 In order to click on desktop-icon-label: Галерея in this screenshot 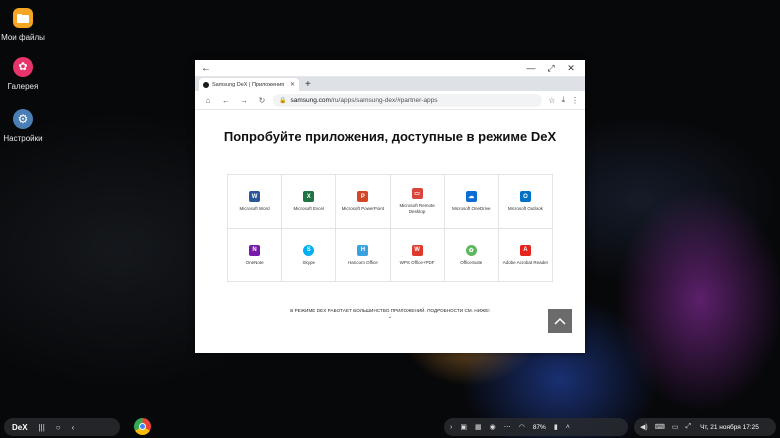, I will do `click(23, 86)`.